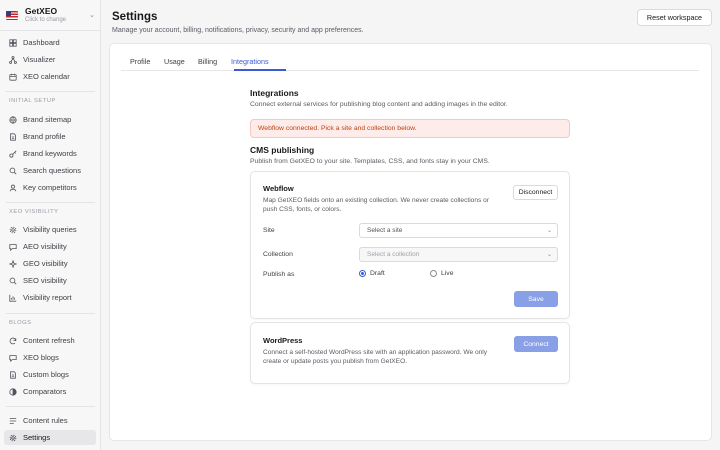  I want to click on tab-usage: Usage, so click(174, 61).